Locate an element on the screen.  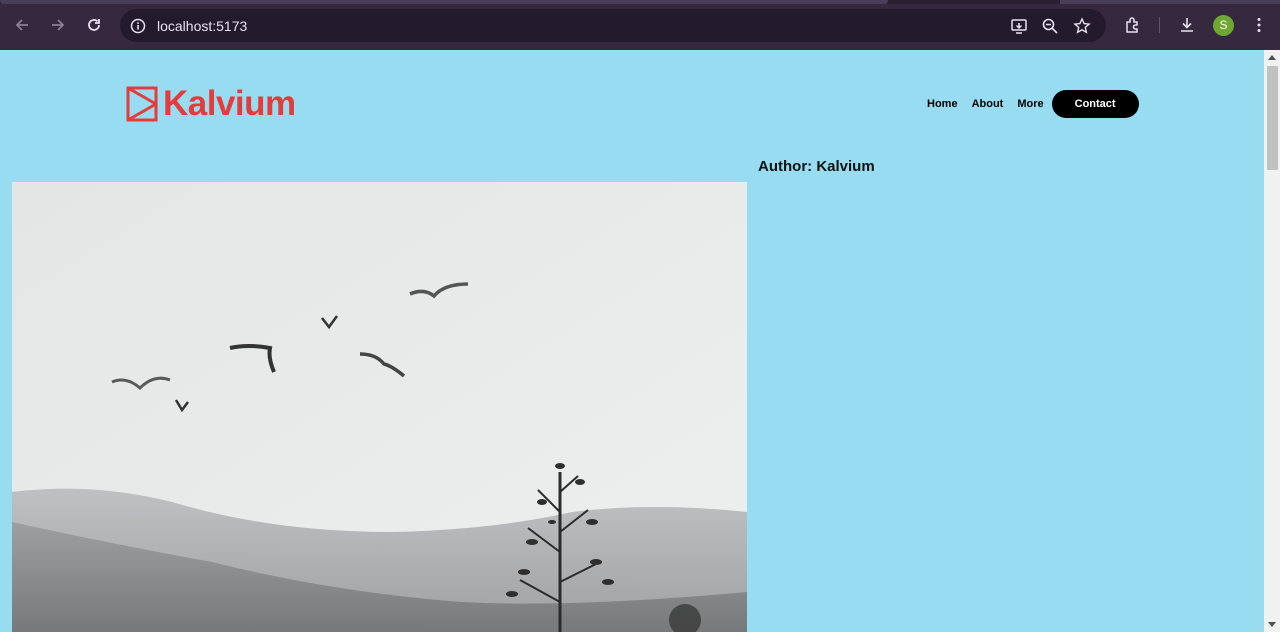
reload-icon is located at coordinates (94, 25).